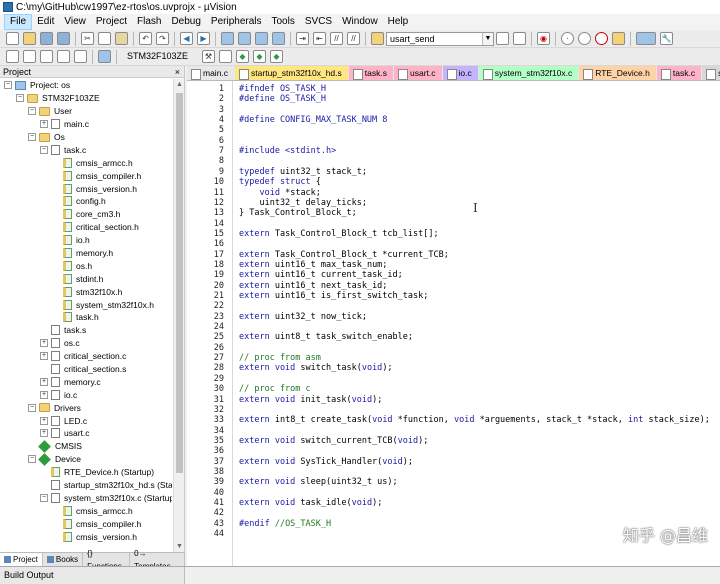 This screenshot has height=584, width=720. What do you see at coordinates (310, 400) in the screenshot?
I see `code-line: extern void init_task(void);` at bounding box center [310, 400].